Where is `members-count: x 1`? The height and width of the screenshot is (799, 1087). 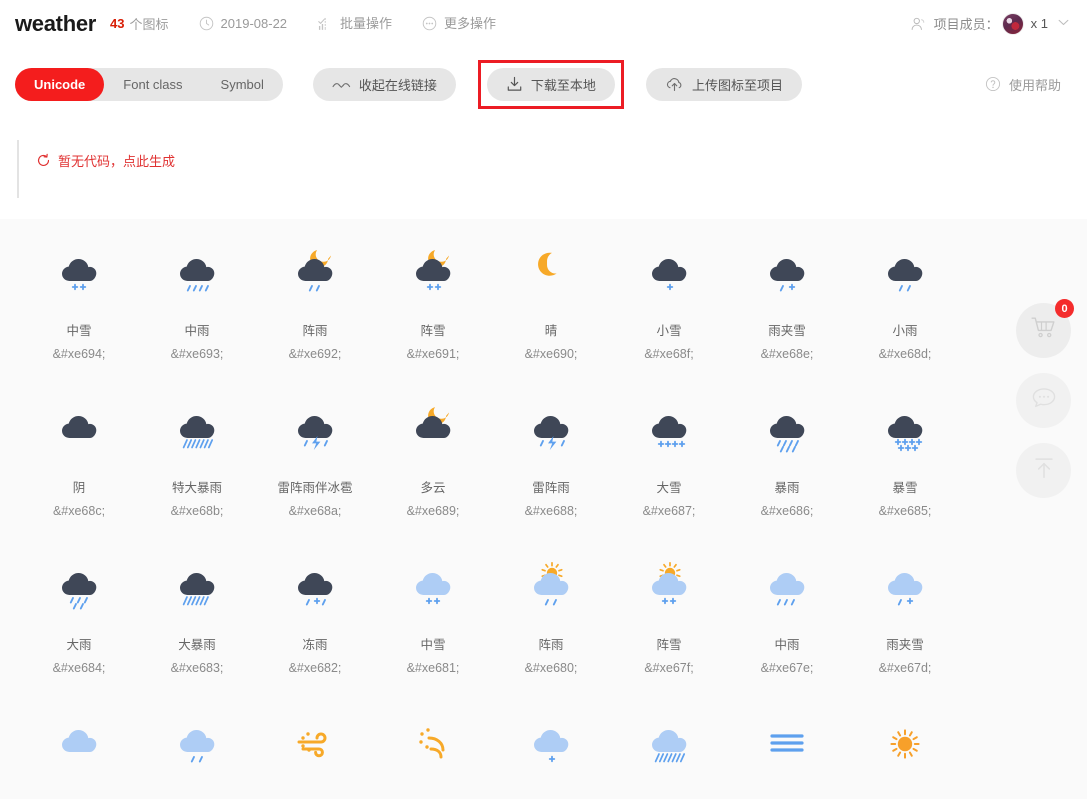
members-count: x 1 is located at coordinates (1039, 23).